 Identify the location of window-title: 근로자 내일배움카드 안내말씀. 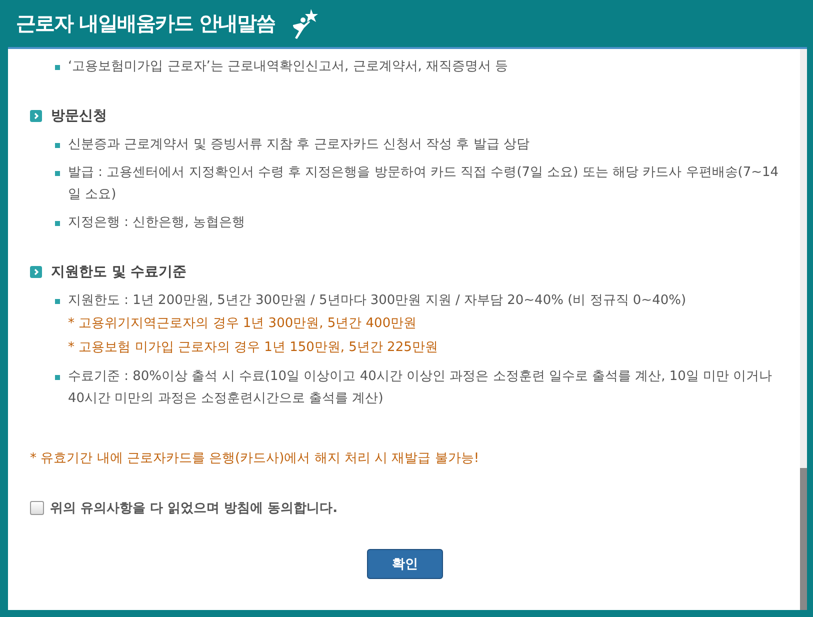
(145, 23).